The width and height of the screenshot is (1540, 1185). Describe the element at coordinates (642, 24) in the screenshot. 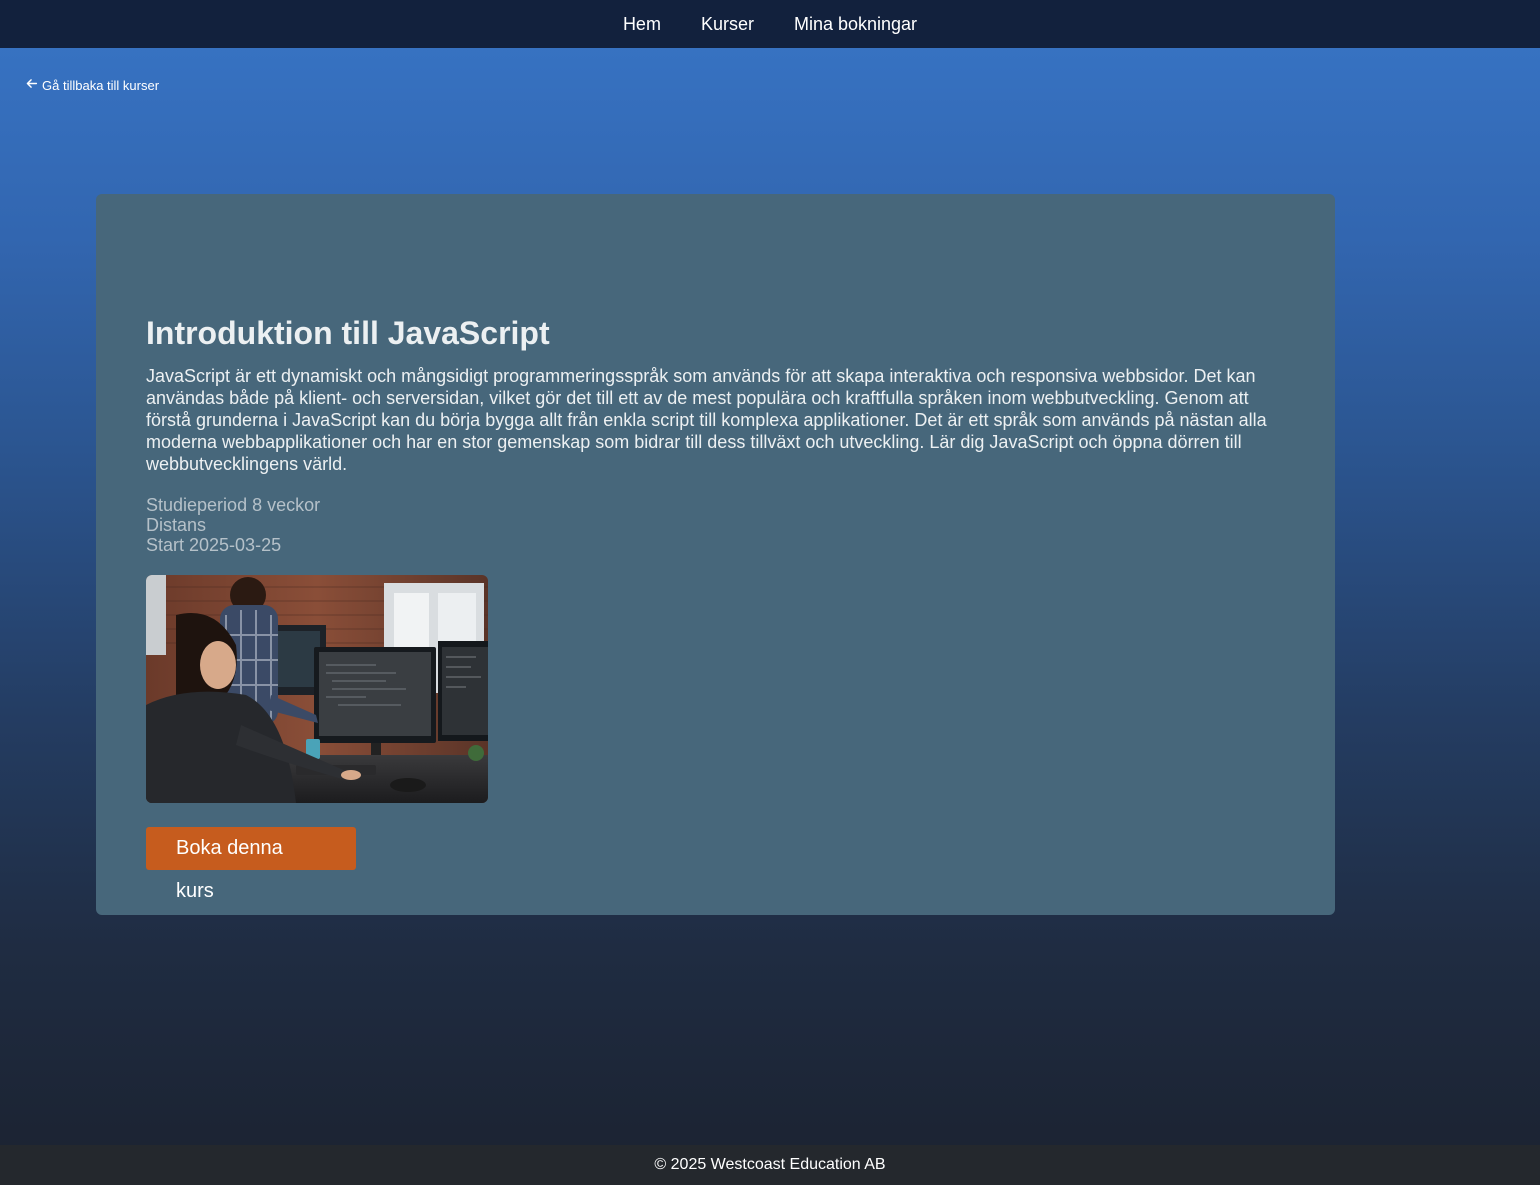

I see `nav-link-hem: Hem` at that location.